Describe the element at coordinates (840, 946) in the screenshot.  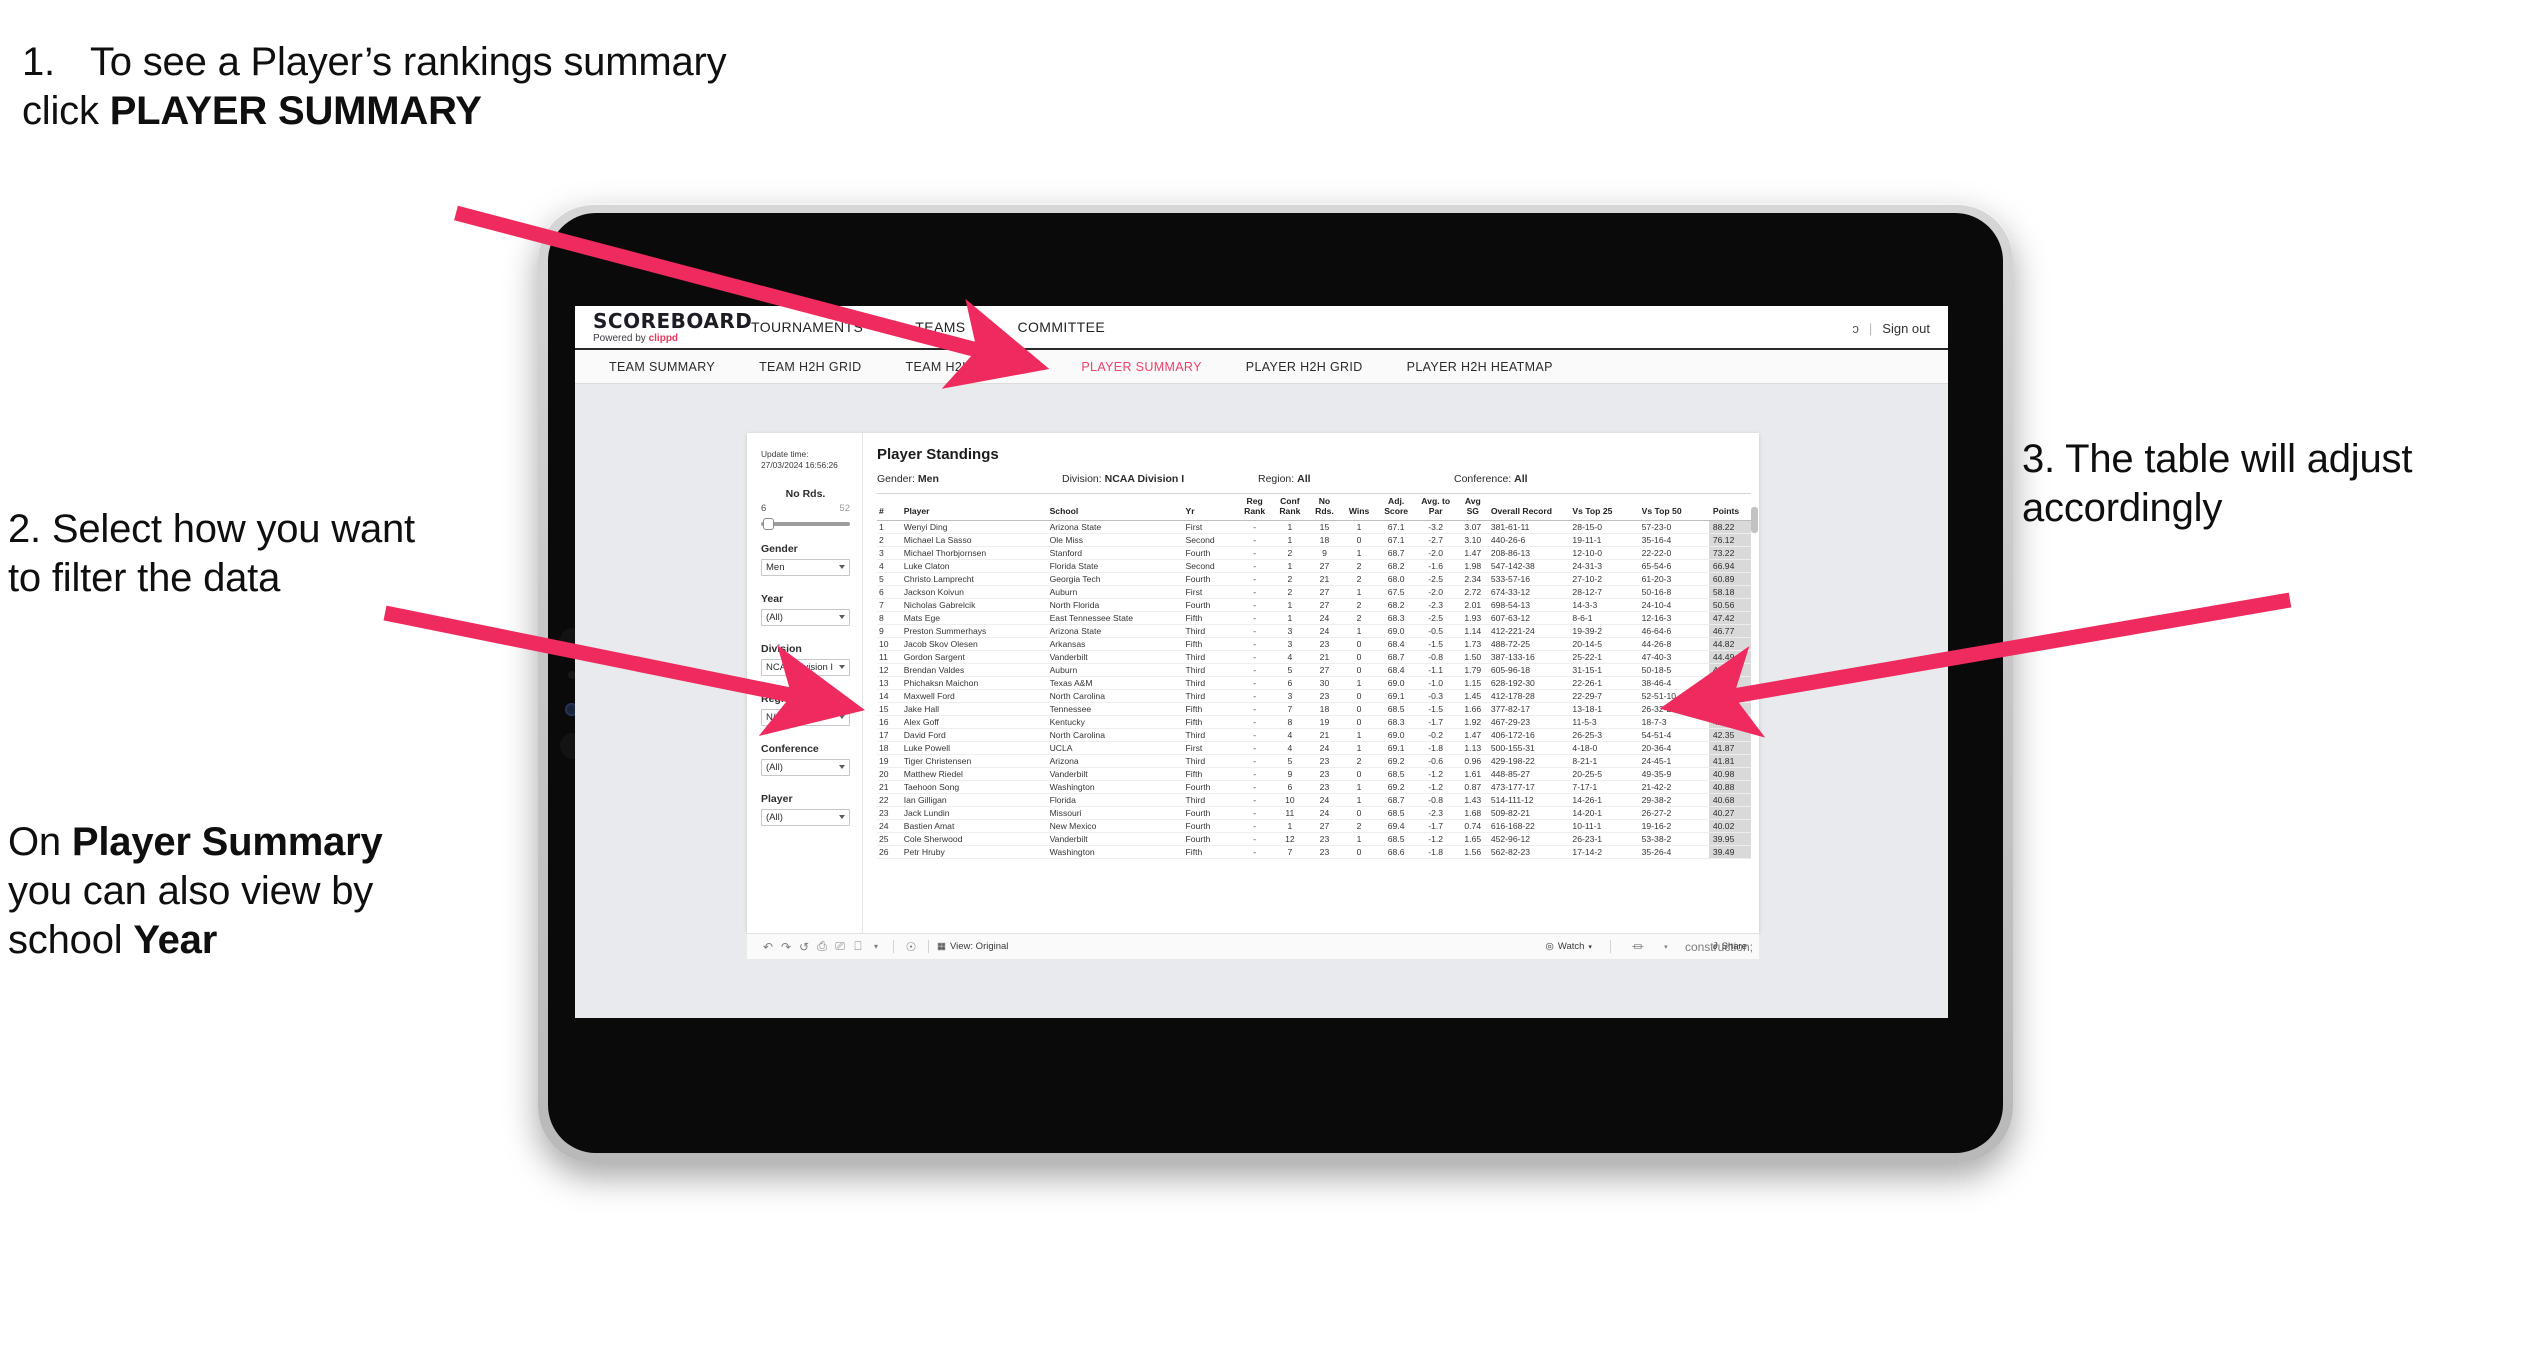
I see `pause-icon: ⎚` at that location.